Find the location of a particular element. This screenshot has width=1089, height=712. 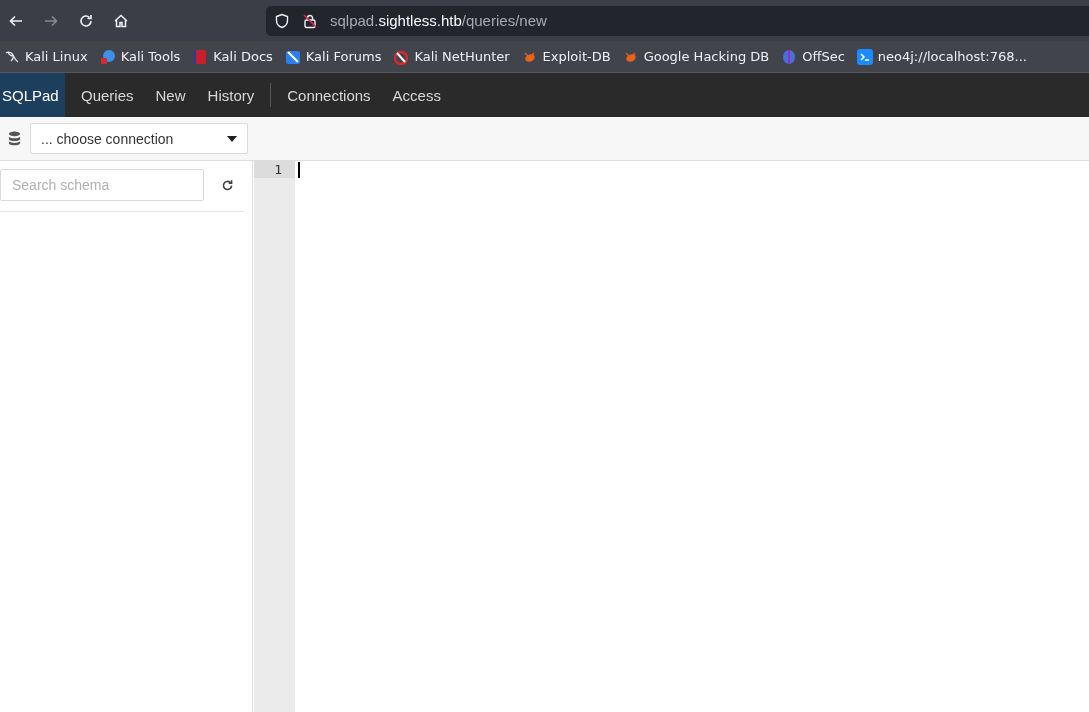

home-icon is located at coordinates (121, 20).